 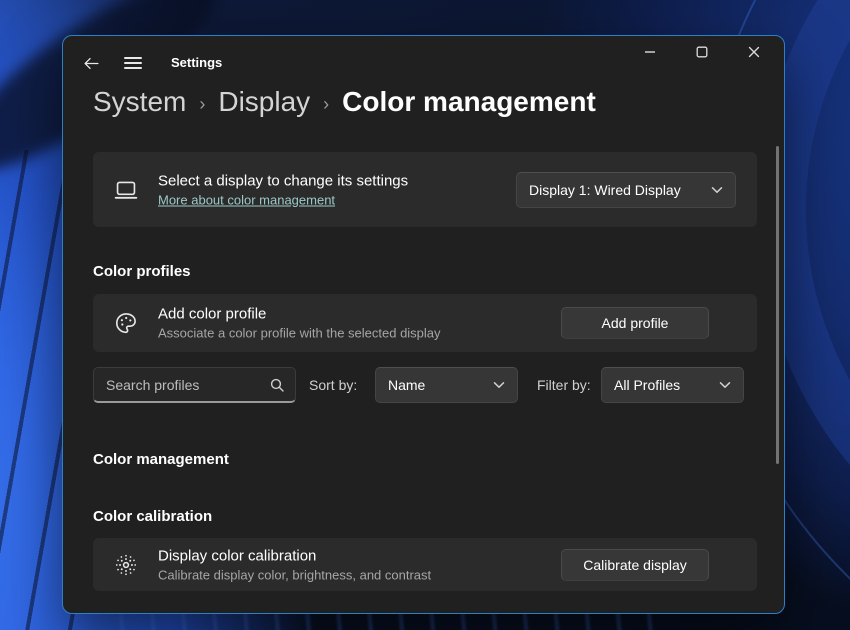 I want to click on breadcrumb-system: System, so click(x=139, y=102).